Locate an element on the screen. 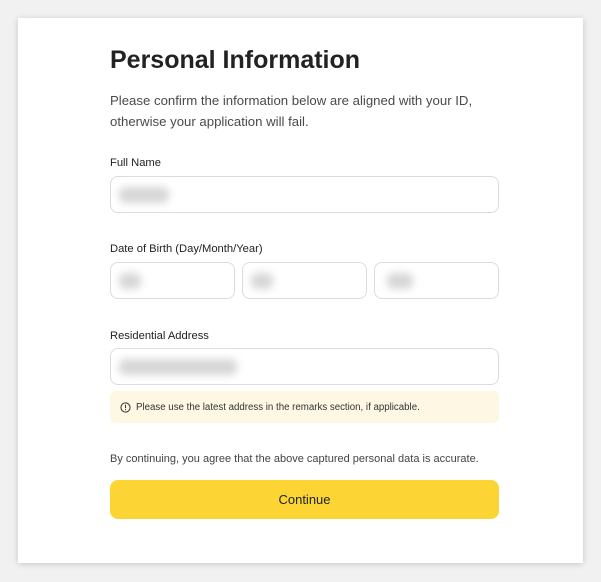 This screenshot has width=601, height=582. residential-address-field is located at coordinates (304, 366).